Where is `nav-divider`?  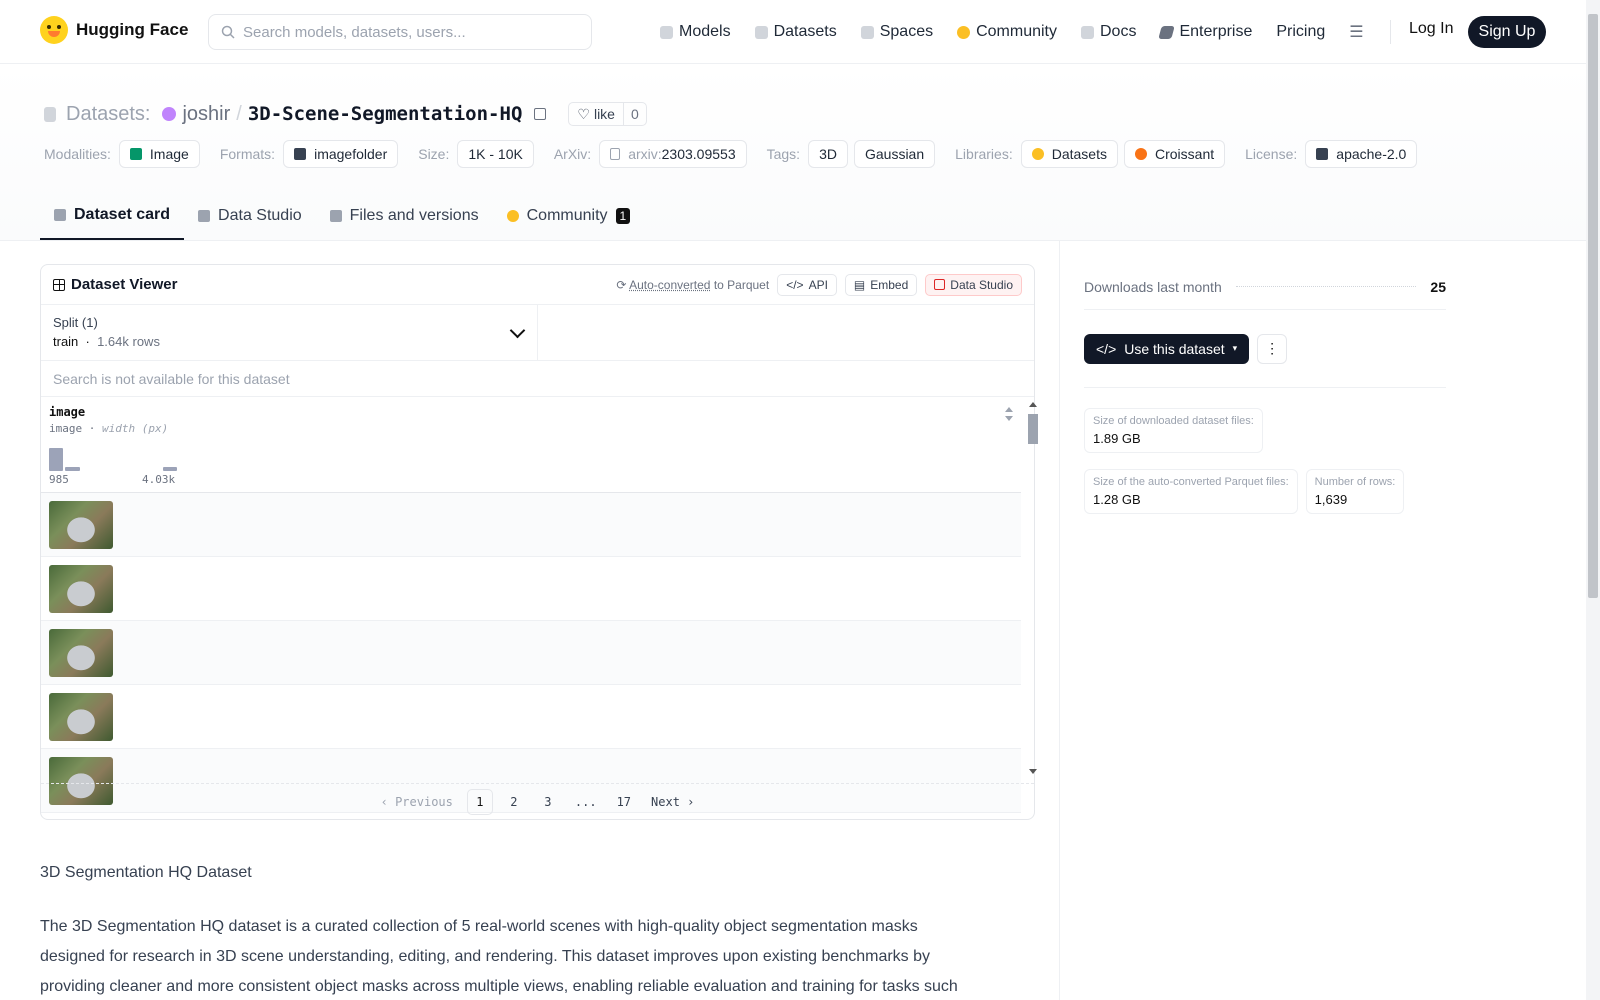
nav-divider is located at coordinates (1390, 32).